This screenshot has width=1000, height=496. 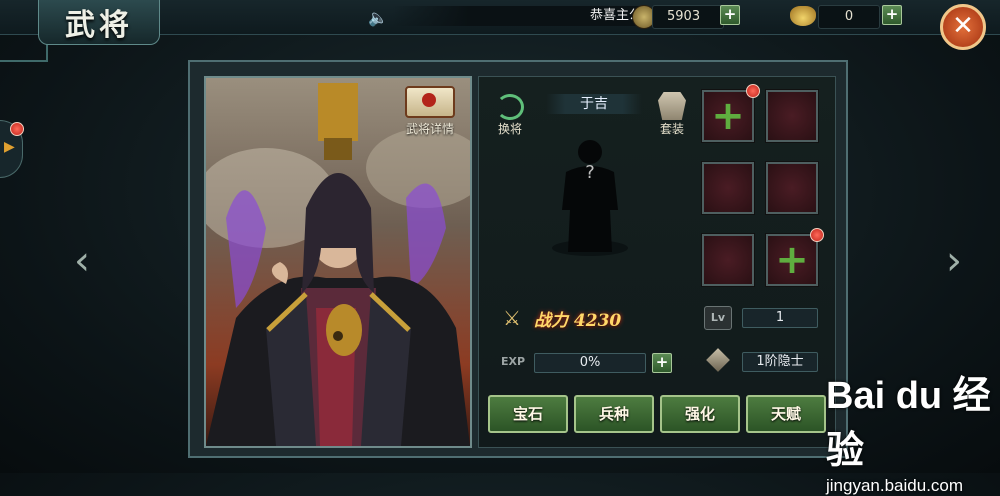 I want to click on add-coins-button: +, so click(x=730, y=15).